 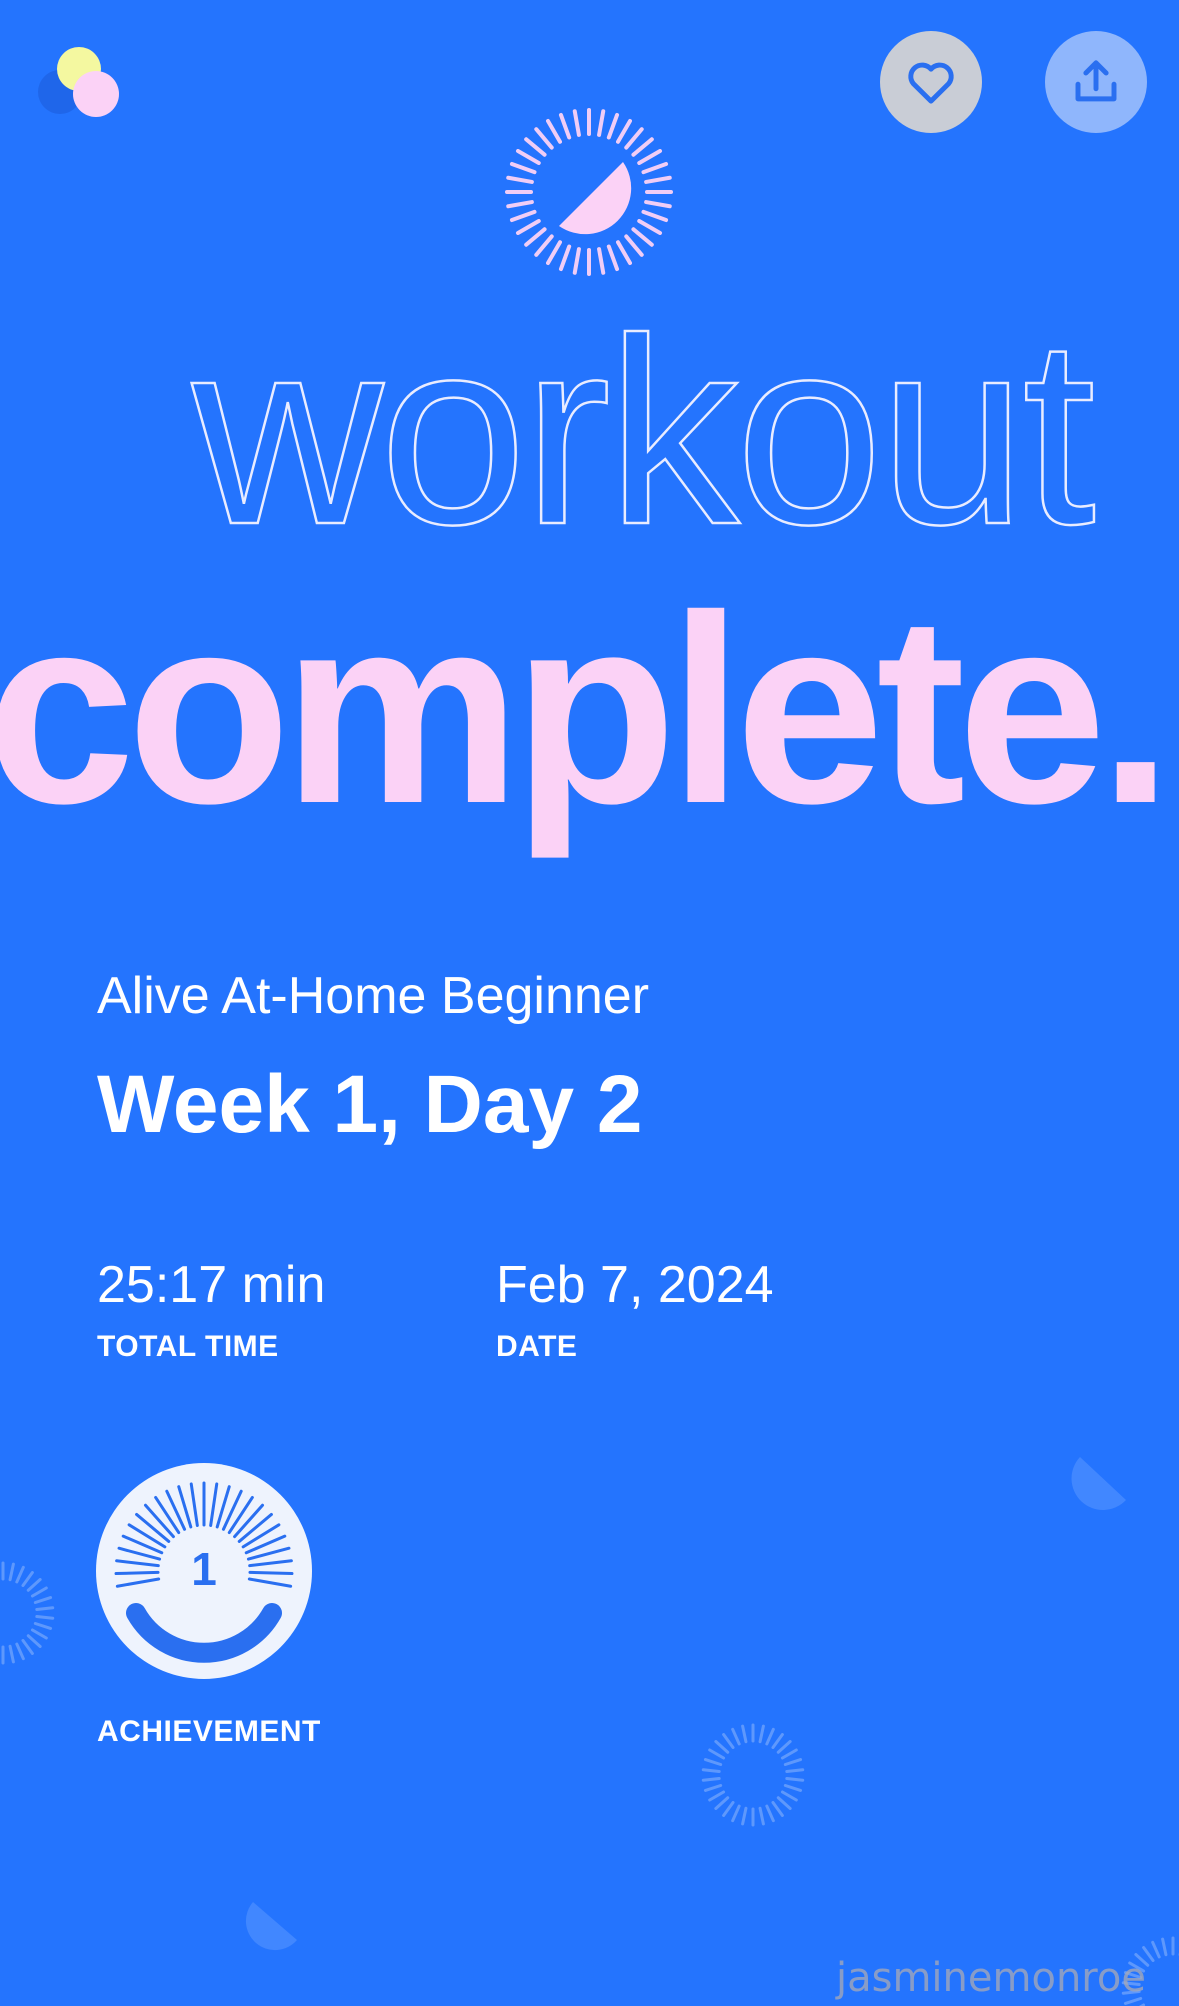 What do you see at coordinates (644, 432) in the screenshot?
I see `workout-outline-title: workout` at bounding box center [644, 432].